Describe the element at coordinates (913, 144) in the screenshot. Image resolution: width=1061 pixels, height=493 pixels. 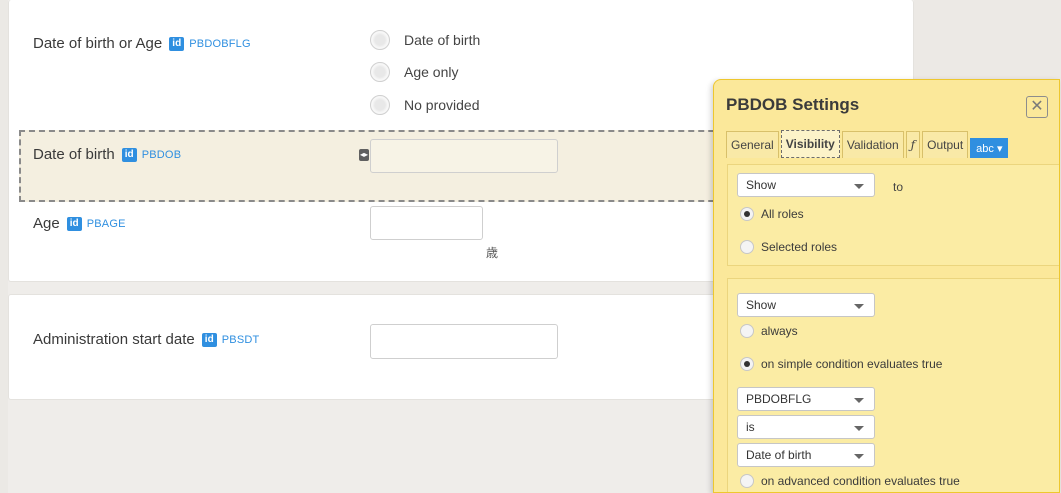
I see `tab-function-icon: ƒ` at that location.